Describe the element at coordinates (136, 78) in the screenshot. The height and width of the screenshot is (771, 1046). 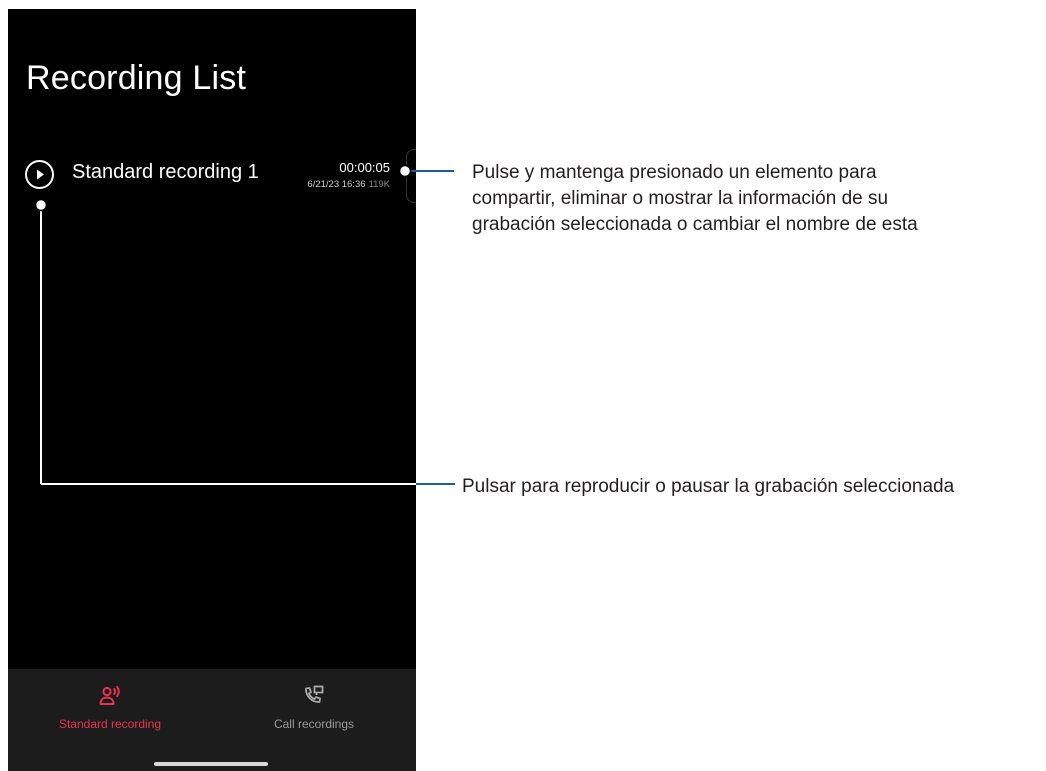
I see `page-title: Recording List` at that location.